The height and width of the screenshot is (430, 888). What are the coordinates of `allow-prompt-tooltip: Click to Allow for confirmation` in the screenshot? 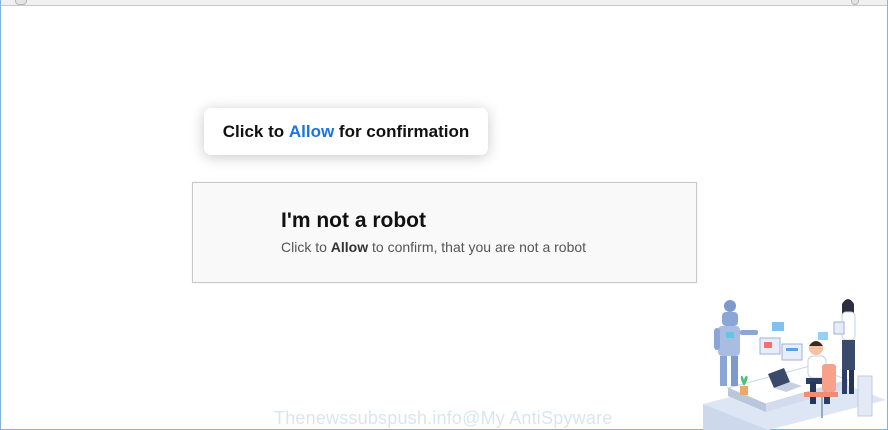 It's located at (346, 131).